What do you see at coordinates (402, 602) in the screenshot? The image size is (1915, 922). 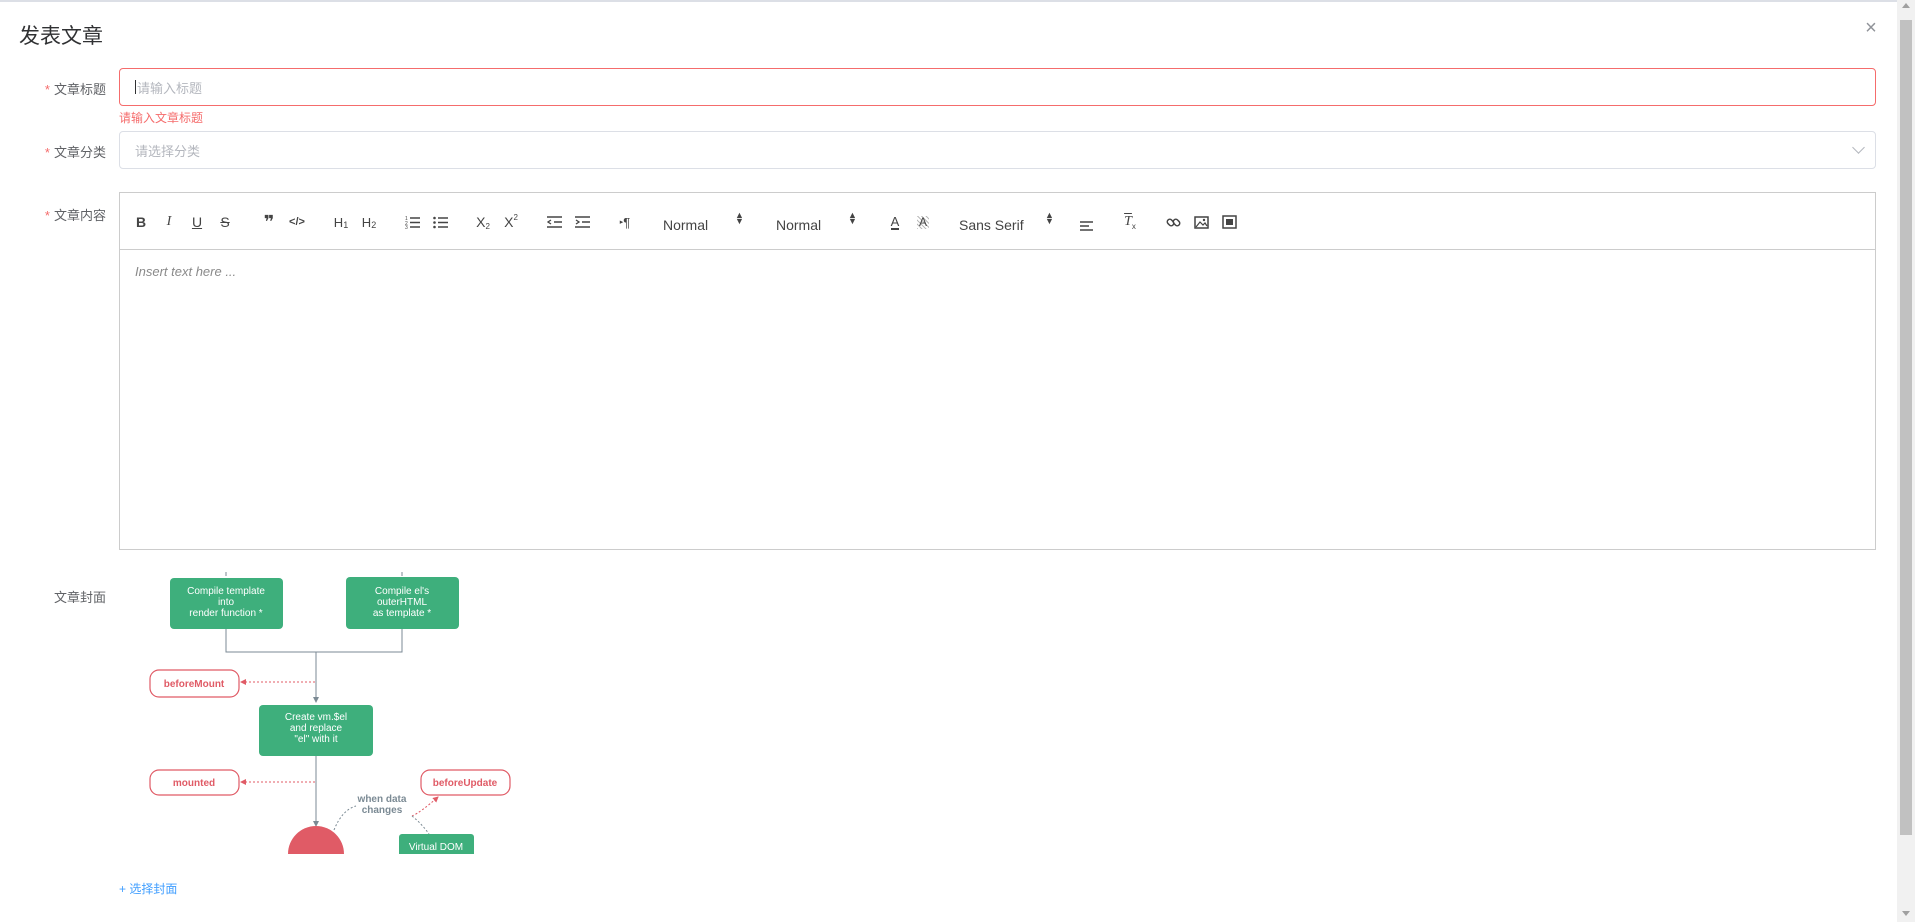 I see `compile-el-line-2: outerHTML` at bounding box center [402, 602].